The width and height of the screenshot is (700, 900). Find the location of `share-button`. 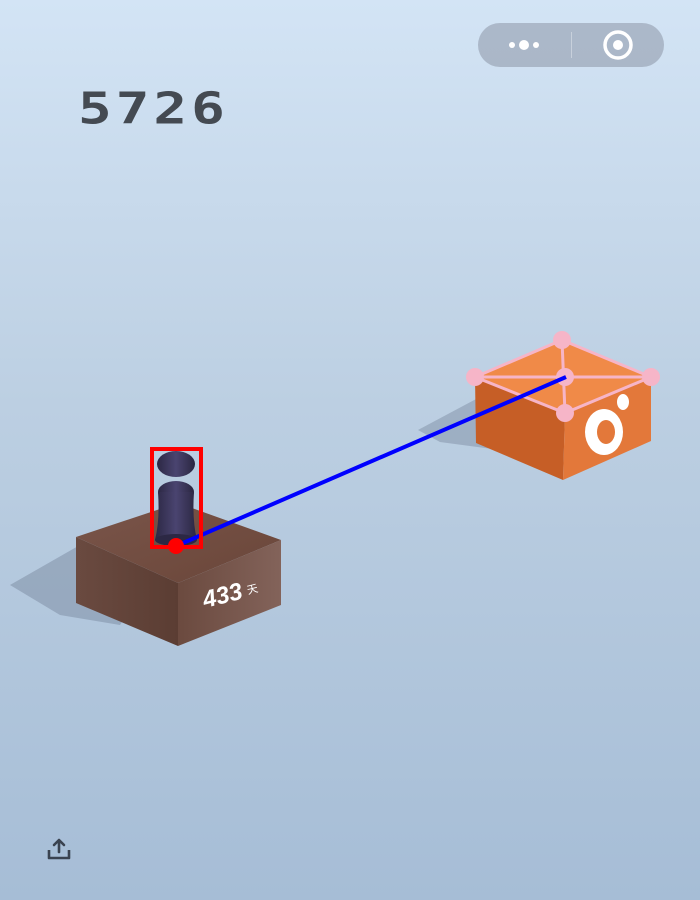

share-button is located at coordinates (59, 849).